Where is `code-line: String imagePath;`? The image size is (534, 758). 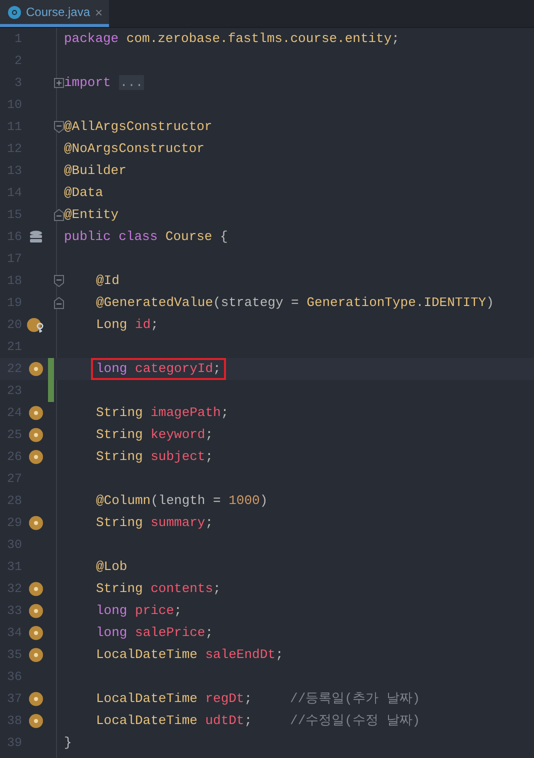 code-line: String imagePath; is located at coordinates (162, 413).